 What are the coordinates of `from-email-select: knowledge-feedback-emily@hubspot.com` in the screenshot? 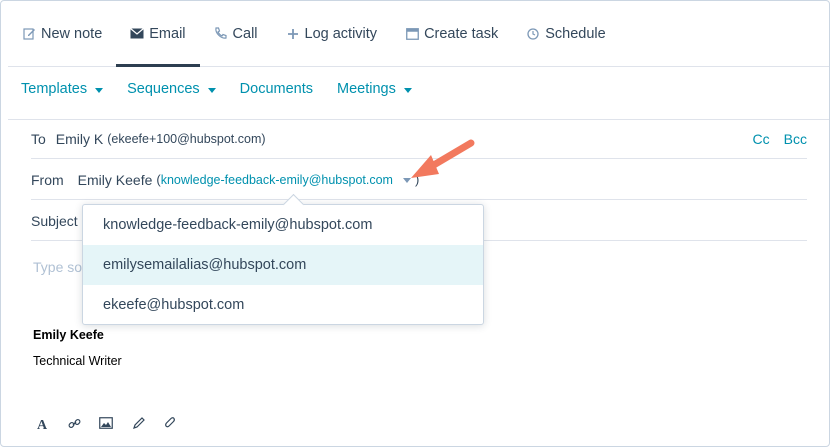 It's located at (277, 180).